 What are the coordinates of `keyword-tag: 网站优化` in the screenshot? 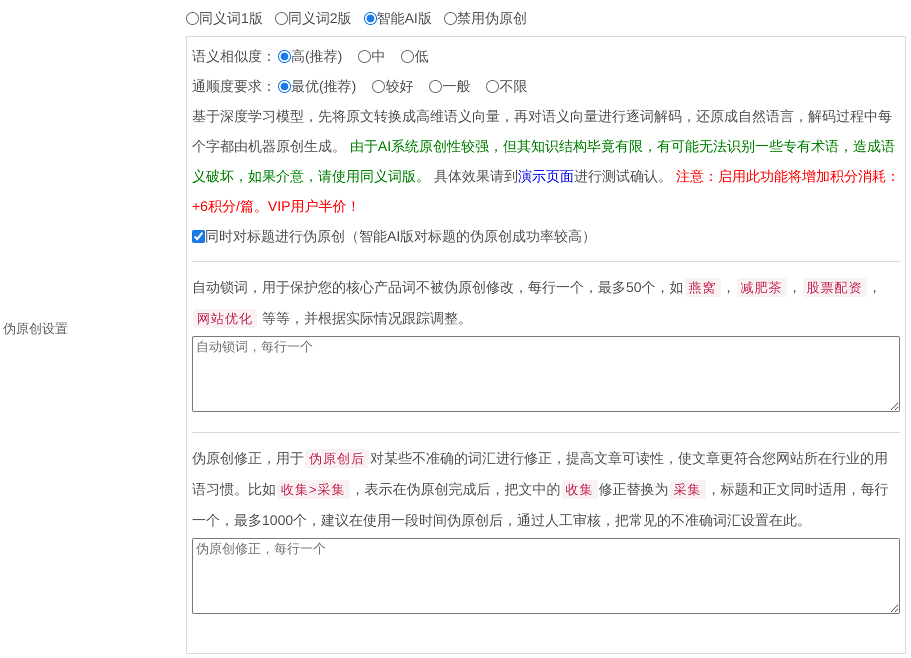 It's located at (225, 318).